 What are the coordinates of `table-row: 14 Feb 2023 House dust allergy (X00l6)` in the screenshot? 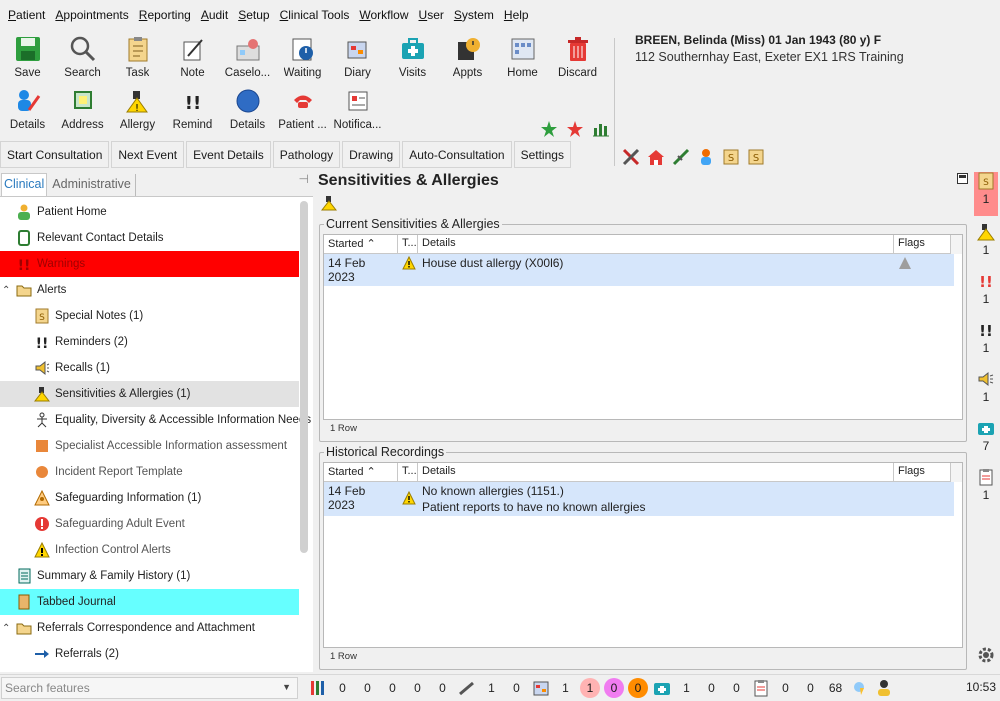 It's located at (639, 270).